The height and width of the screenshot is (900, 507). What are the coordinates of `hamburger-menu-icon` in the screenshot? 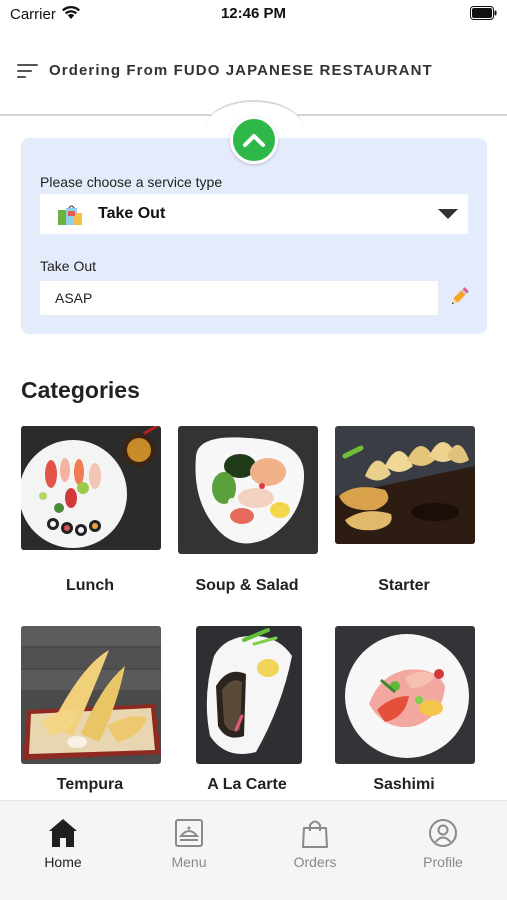 It's located at (27, 72).